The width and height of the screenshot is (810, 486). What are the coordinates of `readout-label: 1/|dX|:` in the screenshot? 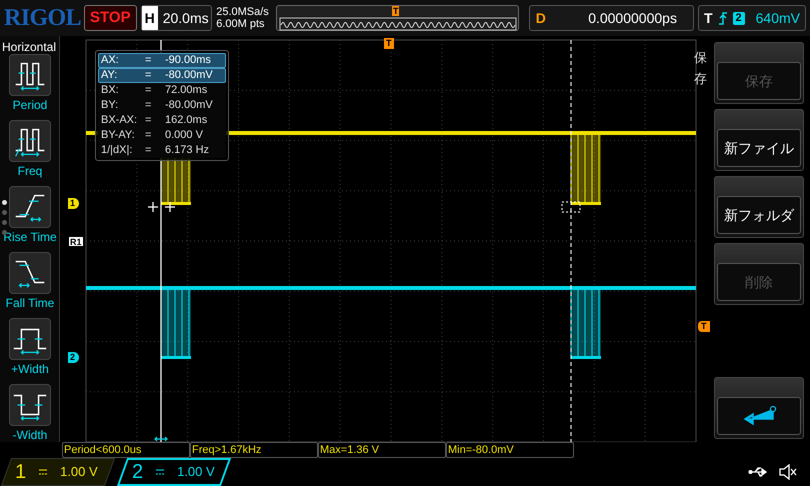 It's located at (117, 150).